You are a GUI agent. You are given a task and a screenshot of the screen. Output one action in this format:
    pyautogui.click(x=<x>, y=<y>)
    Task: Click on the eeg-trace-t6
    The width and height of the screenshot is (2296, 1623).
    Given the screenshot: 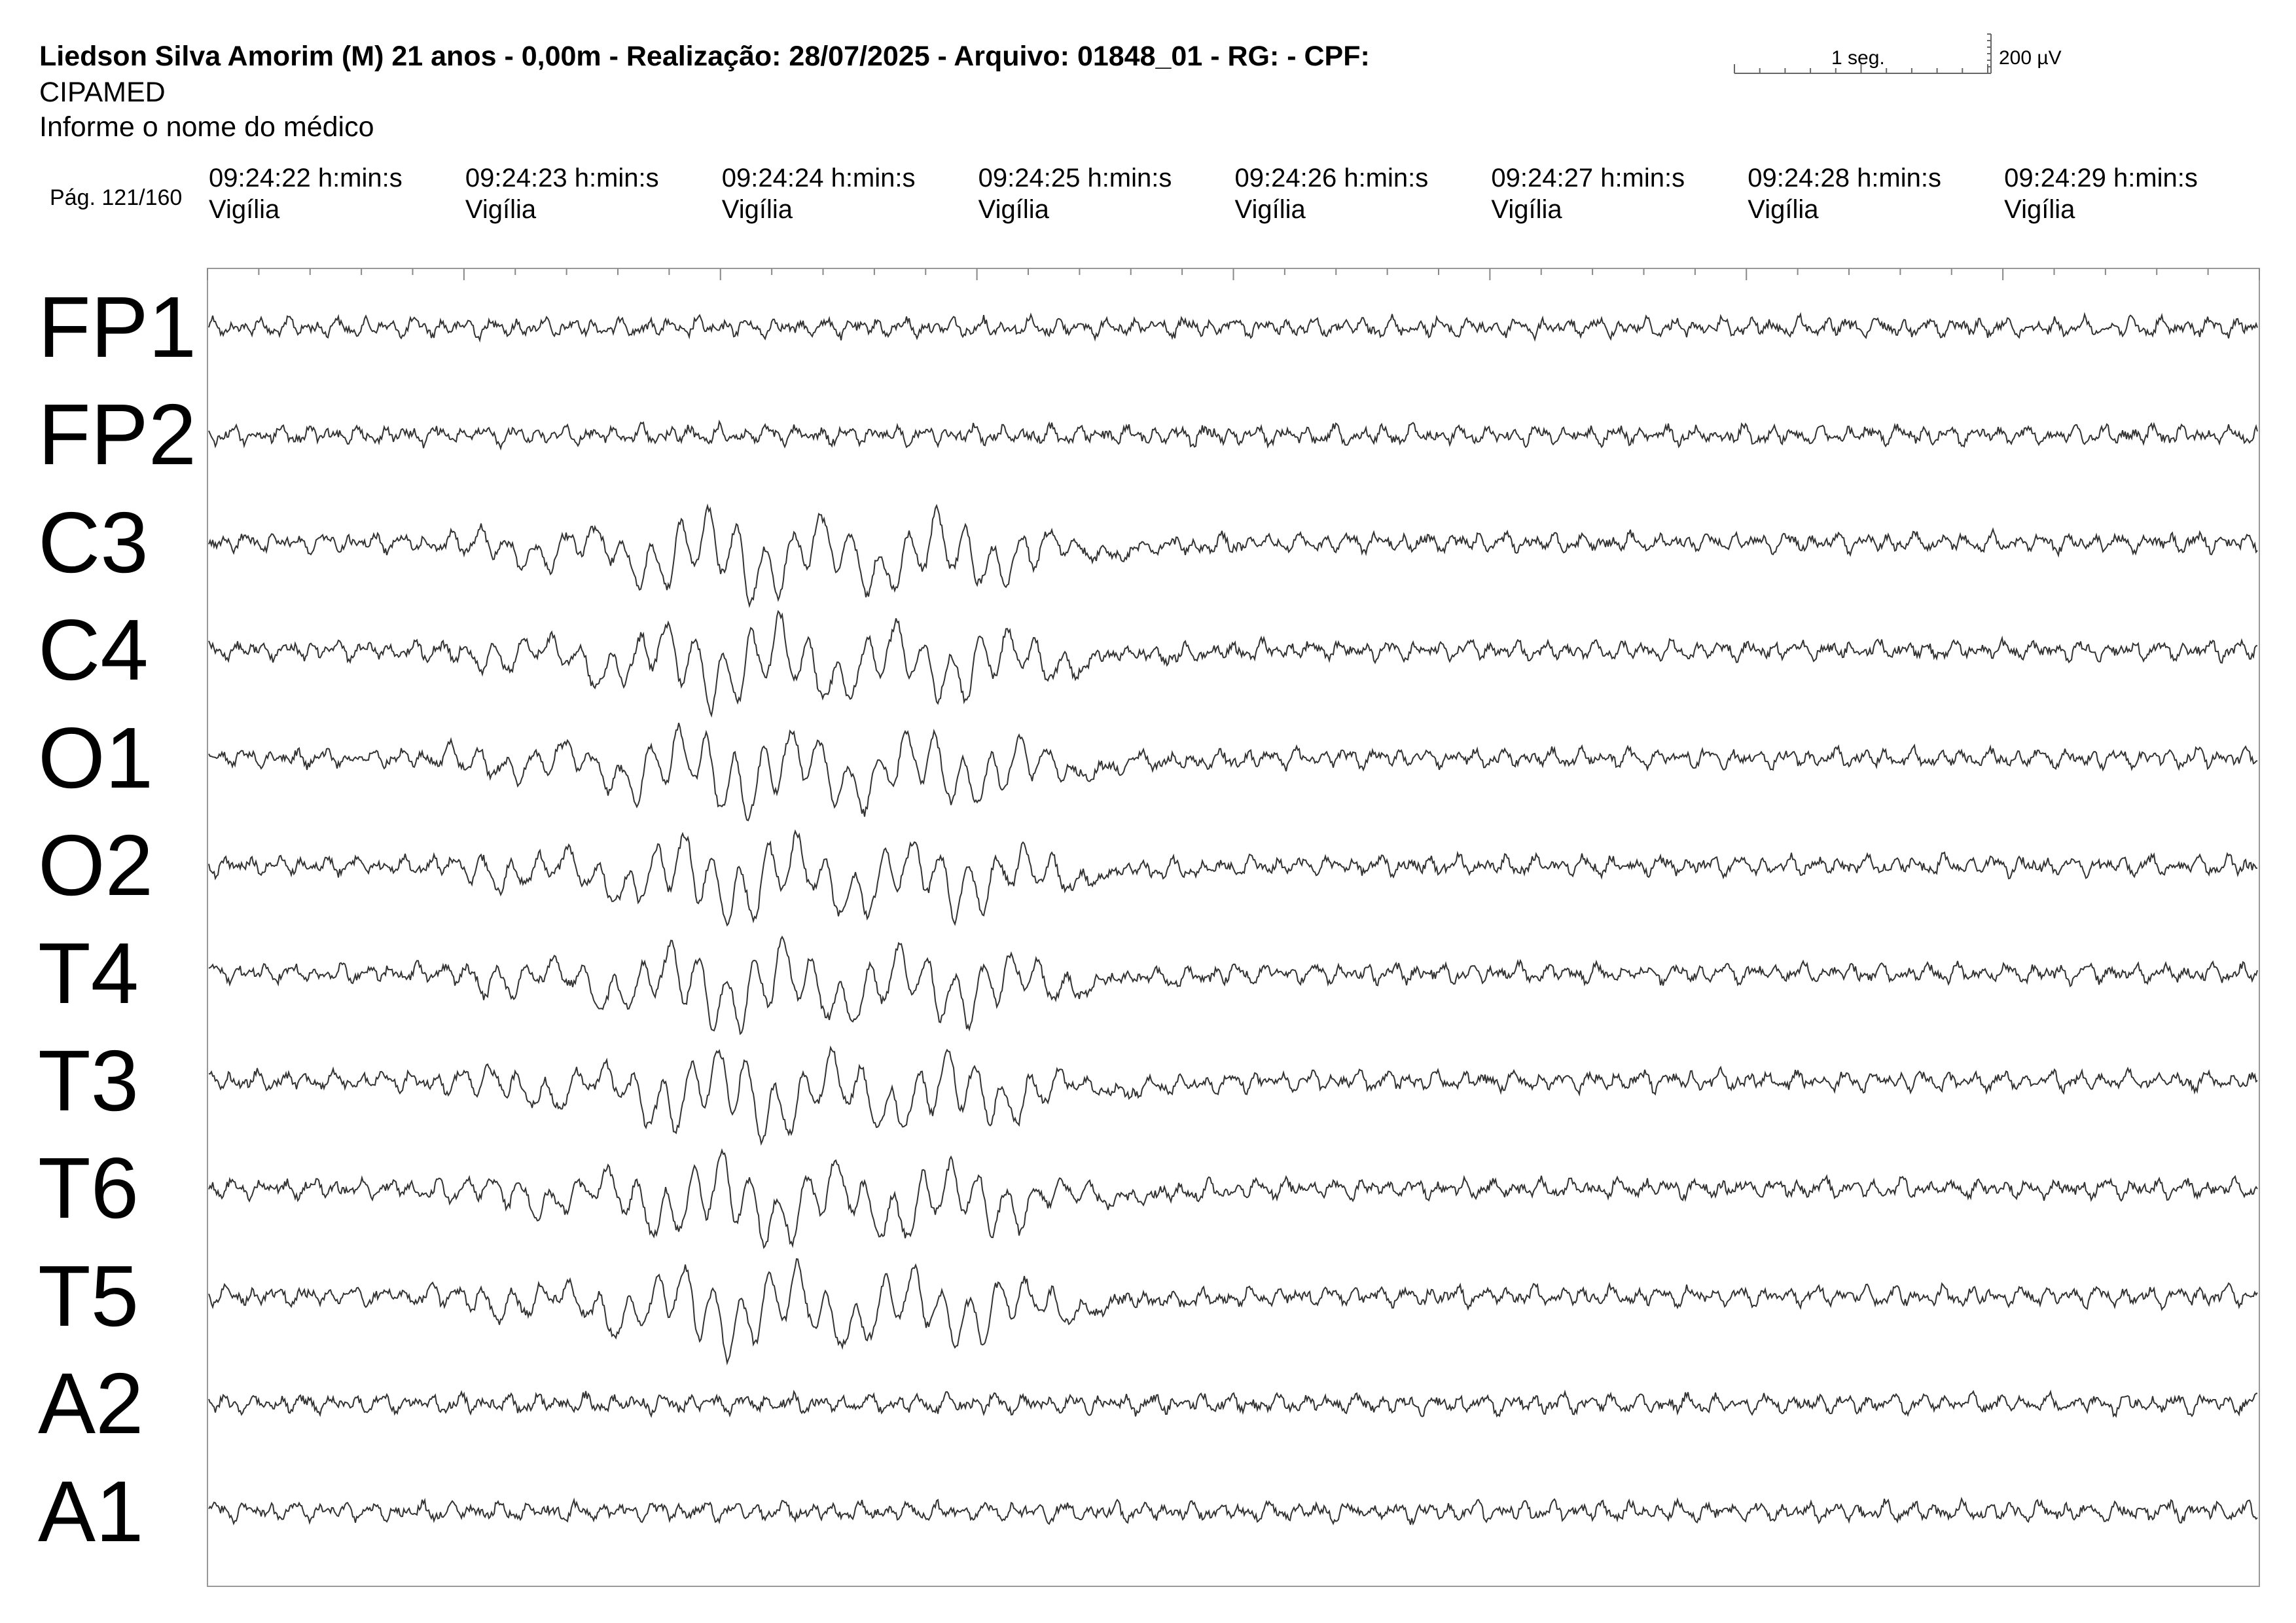 What is the action you would take?
    pyautogui.click(x=1233, y=1198)
    